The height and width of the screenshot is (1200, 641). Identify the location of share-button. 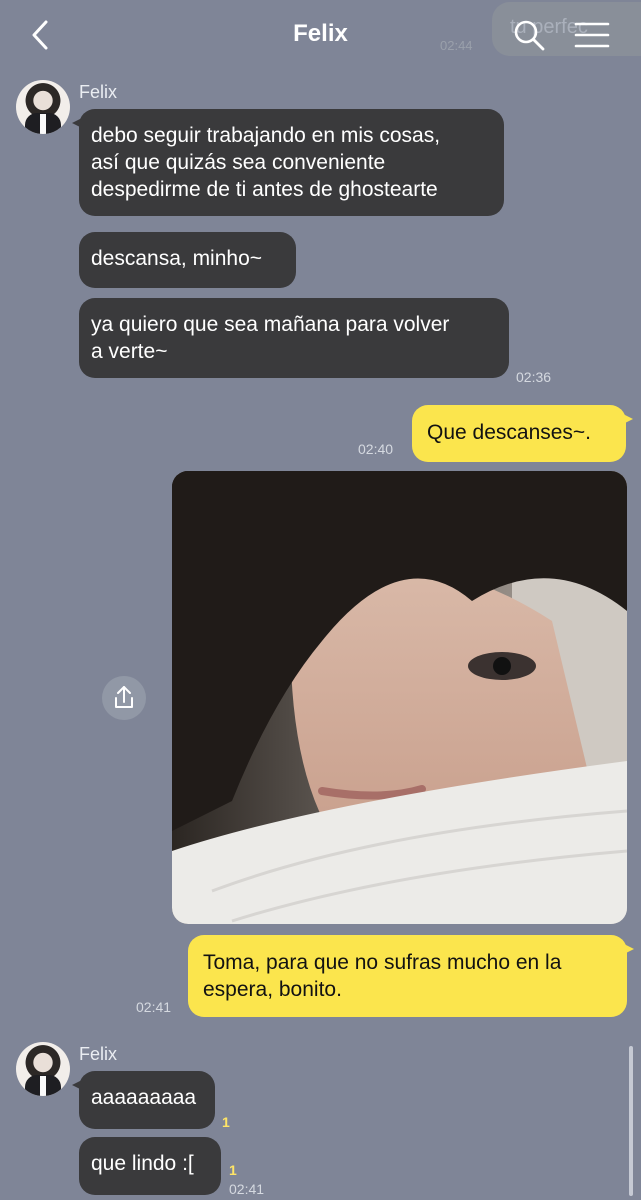
(124, 698).